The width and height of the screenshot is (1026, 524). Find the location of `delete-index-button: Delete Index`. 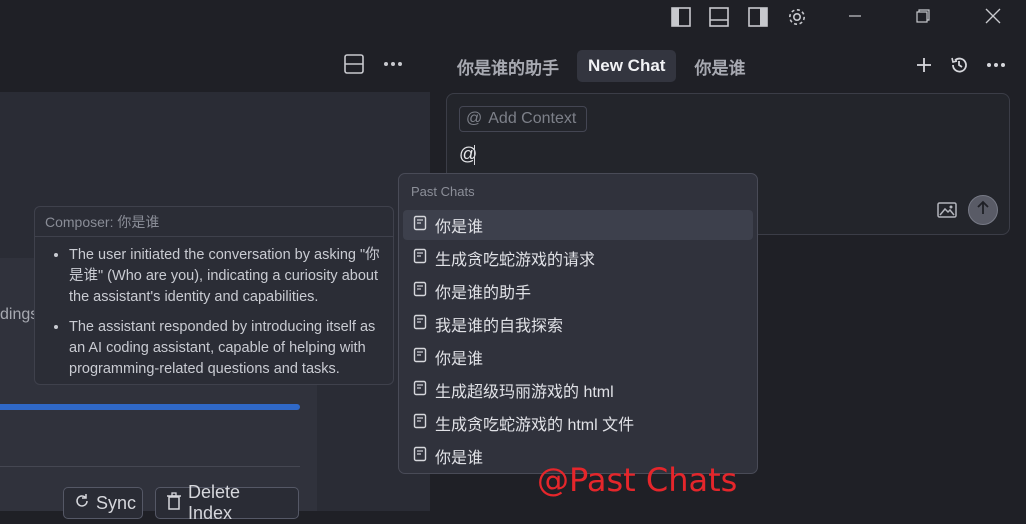

delete-index-button: Delete Index is located at coordinates (227, 502).